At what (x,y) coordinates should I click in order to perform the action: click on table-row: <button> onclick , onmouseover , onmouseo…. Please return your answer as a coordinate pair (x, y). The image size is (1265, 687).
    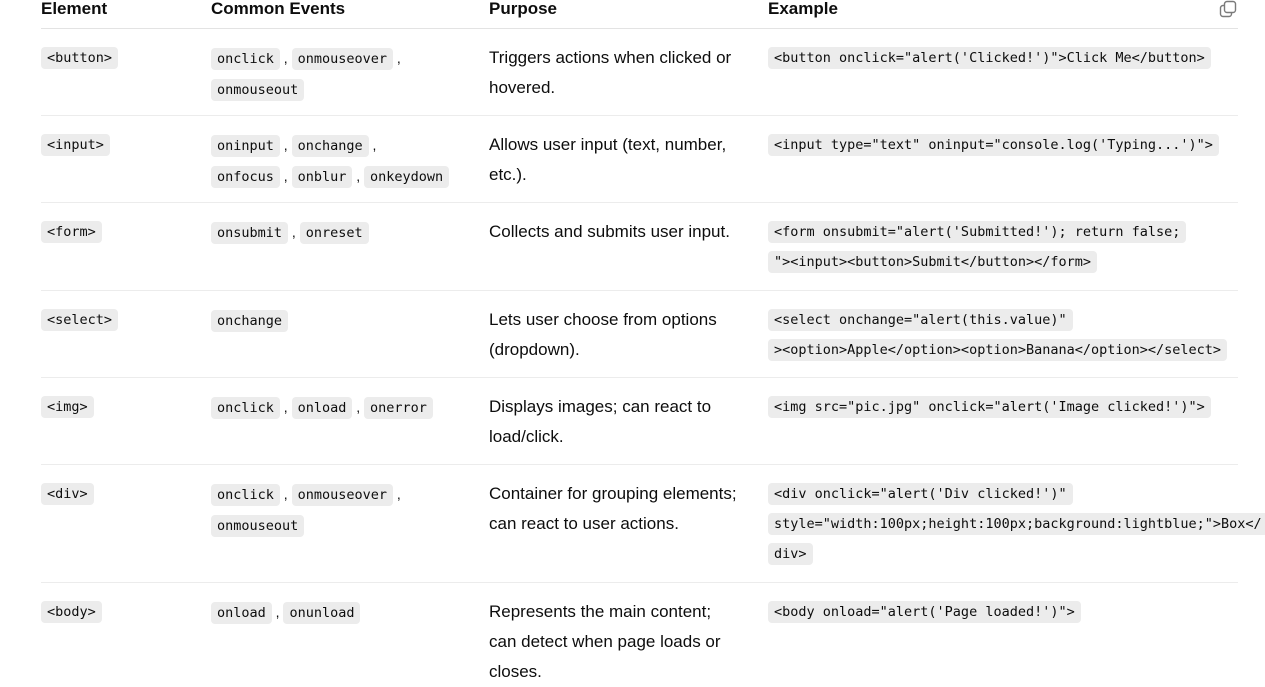
    Looking at the image, I should click on (639, 72).